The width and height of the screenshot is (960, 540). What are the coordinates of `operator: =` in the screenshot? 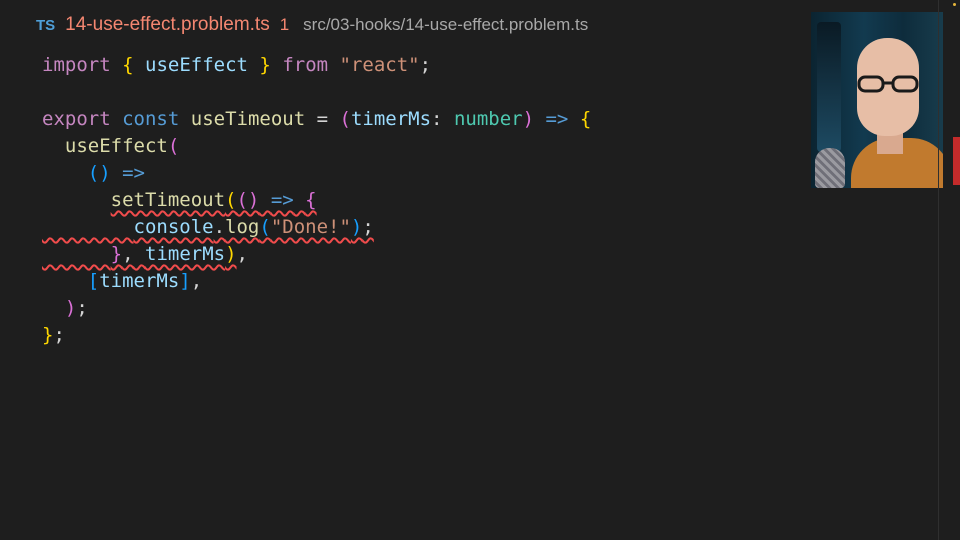 It's located at (322, 119).